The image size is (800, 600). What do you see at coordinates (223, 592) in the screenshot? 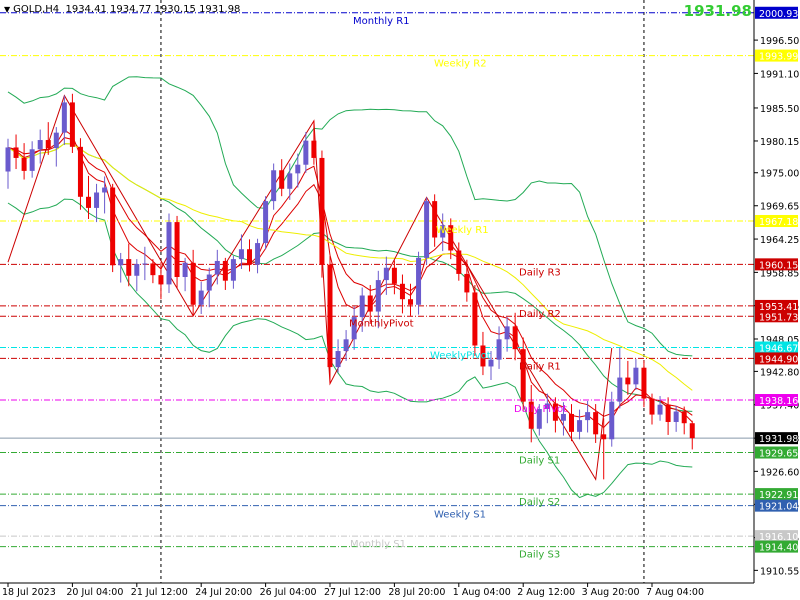
I see `time-tick-label: 24 Jul 20:00` at bounding box center [223, 592].